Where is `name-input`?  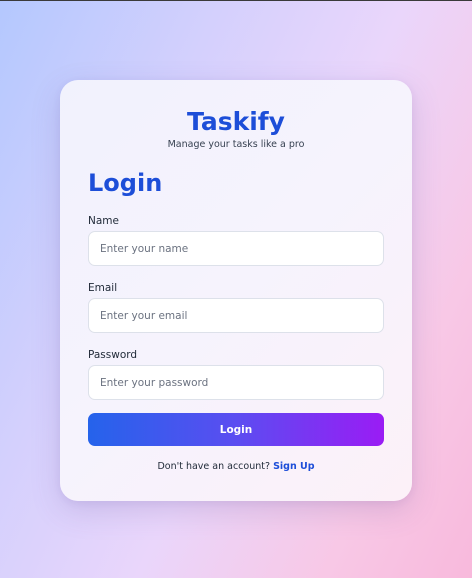
name-input is located at coordinates (236, 248).